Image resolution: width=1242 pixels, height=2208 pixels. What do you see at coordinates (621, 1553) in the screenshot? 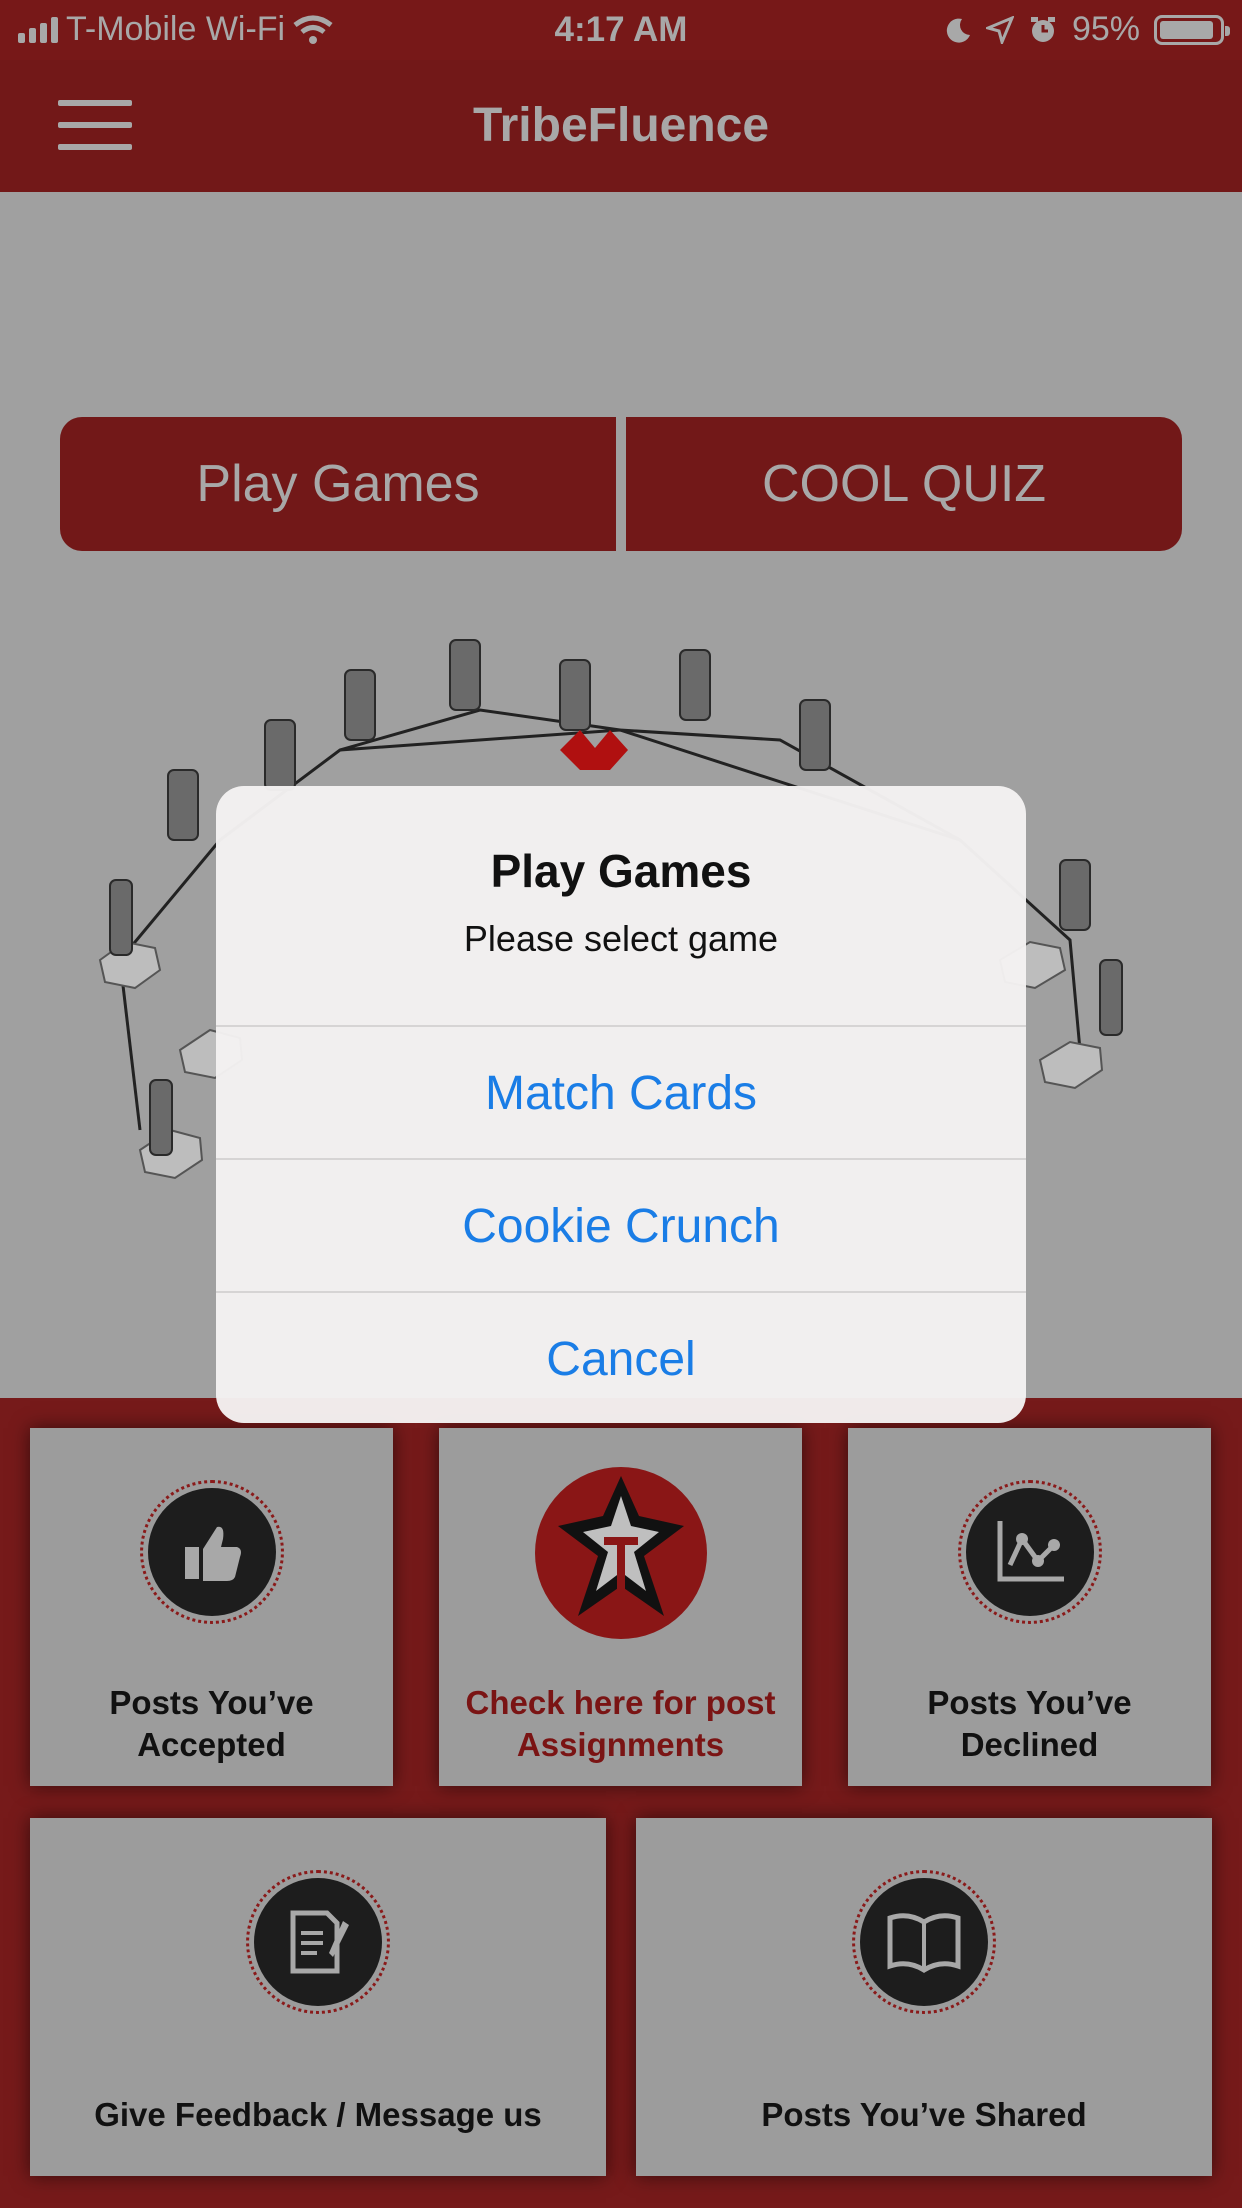
I see `tribal-logo-icon` at bounding box center [621, 1553].